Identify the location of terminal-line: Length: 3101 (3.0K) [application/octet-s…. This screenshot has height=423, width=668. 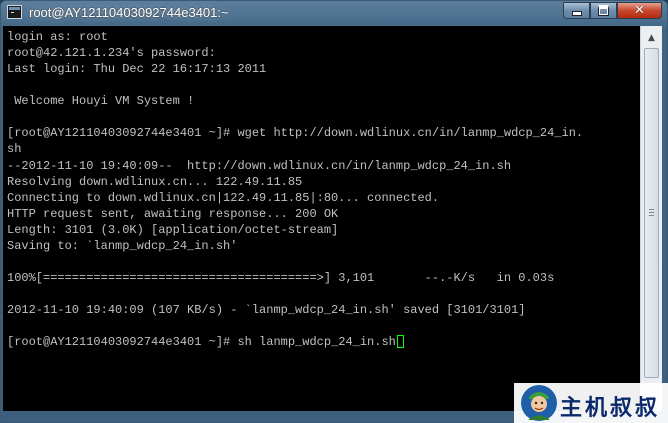
(173, 229).